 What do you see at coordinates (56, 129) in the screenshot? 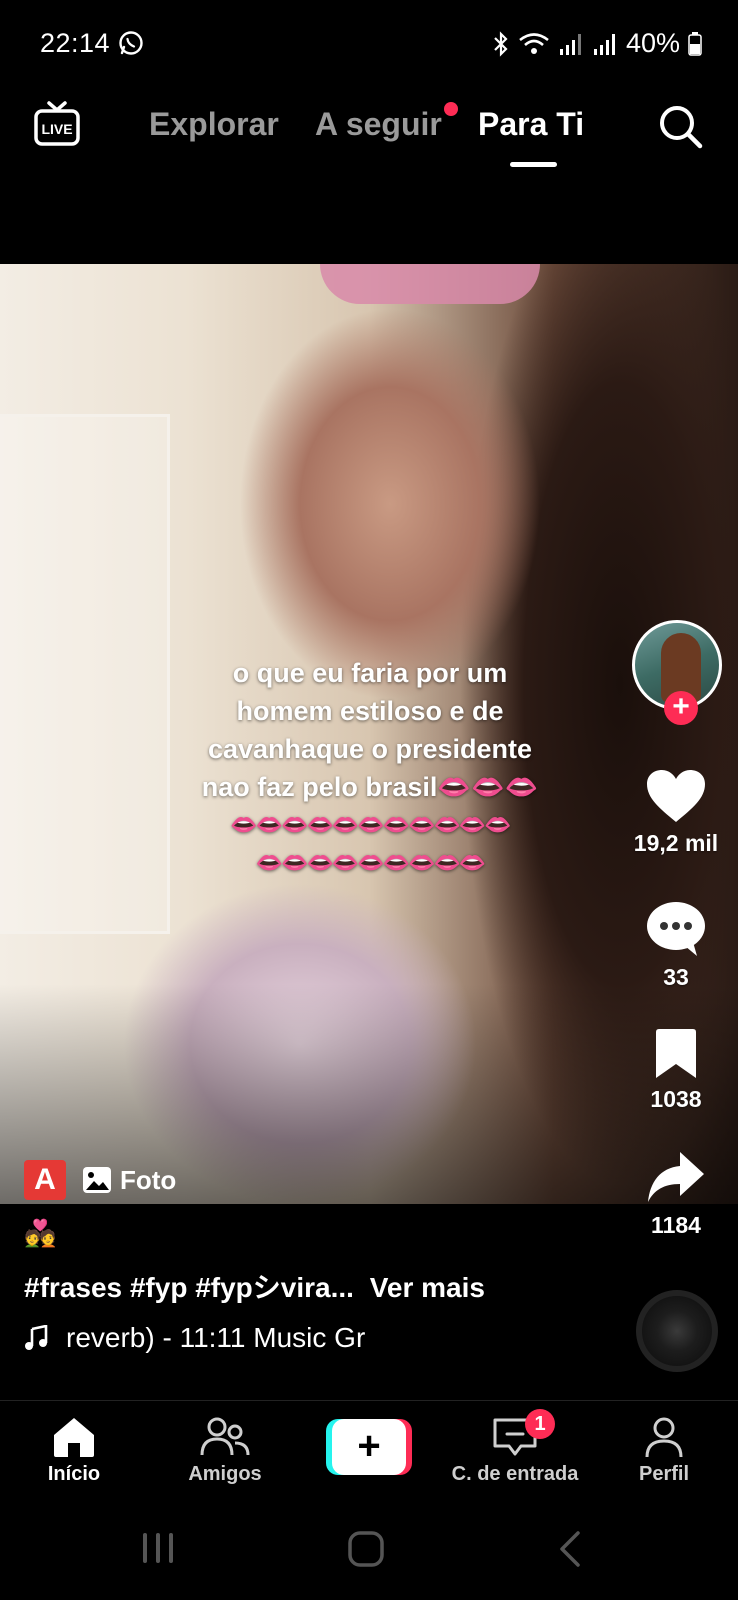
I see `svg-text: LIVE` at bounding box center [56, 129].